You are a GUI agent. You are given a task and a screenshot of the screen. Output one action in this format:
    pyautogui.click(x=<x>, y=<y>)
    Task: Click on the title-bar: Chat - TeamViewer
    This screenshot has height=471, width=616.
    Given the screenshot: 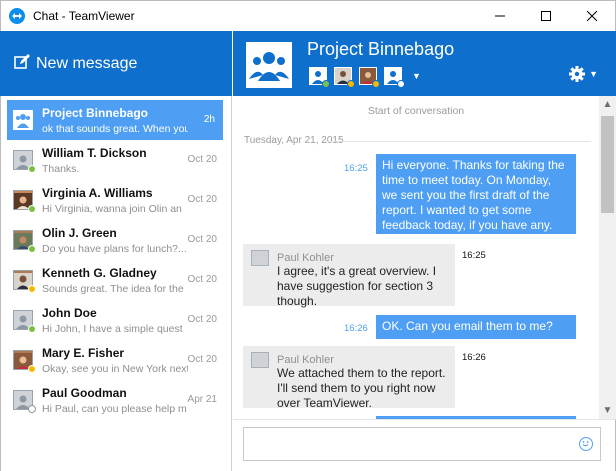 What is the action you would take?
    pyautogui.click(x=308, y=15)
    